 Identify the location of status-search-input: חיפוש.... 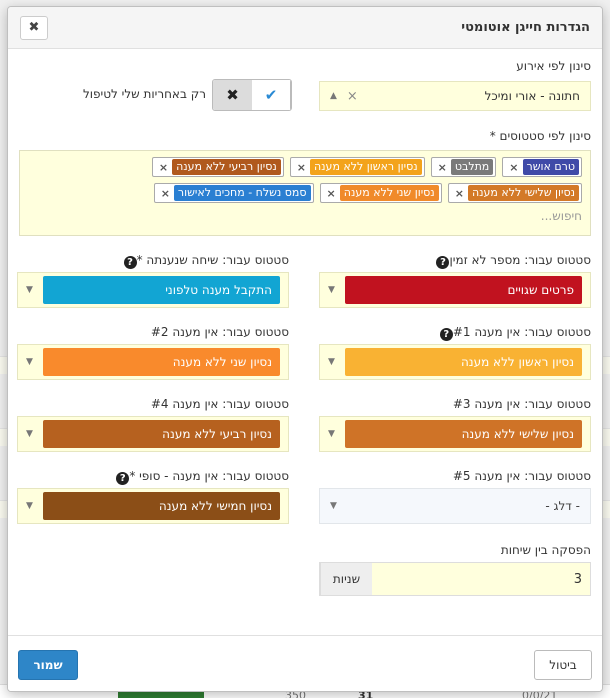
(305, 216).